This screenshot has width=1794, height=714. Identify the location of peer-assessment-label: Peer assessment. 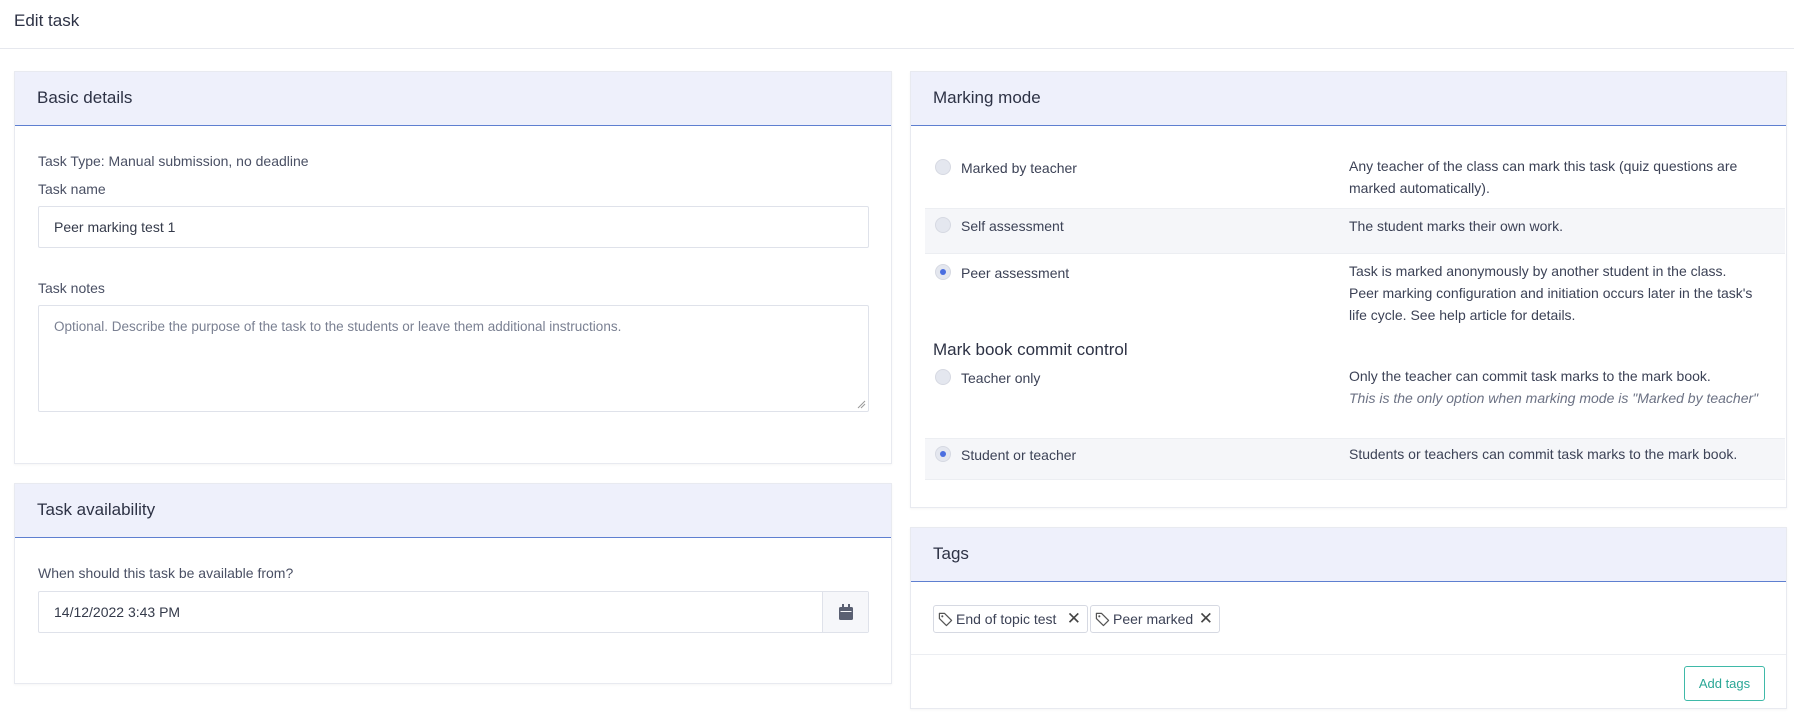
(1015, 273).